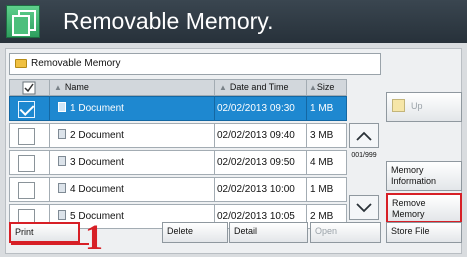 Image resolution: width=467 pixels, height=257 pixels. I want to click on column-header-name: ▲ Name, so click(132, 87).